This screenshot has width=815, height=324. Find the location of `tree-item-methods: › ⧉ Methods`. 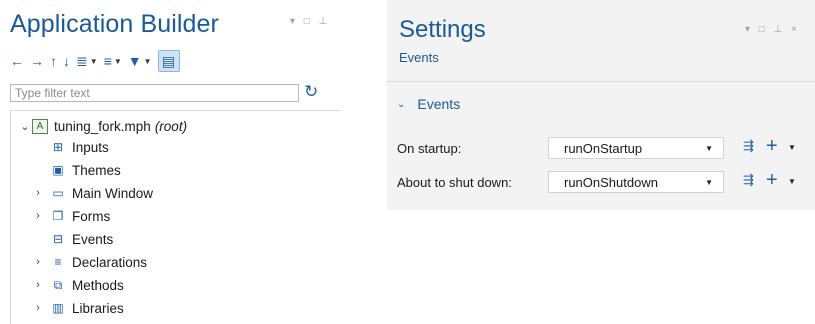

tree-item-methods: › ⧉ Methods is located at coordinates (77, 285).